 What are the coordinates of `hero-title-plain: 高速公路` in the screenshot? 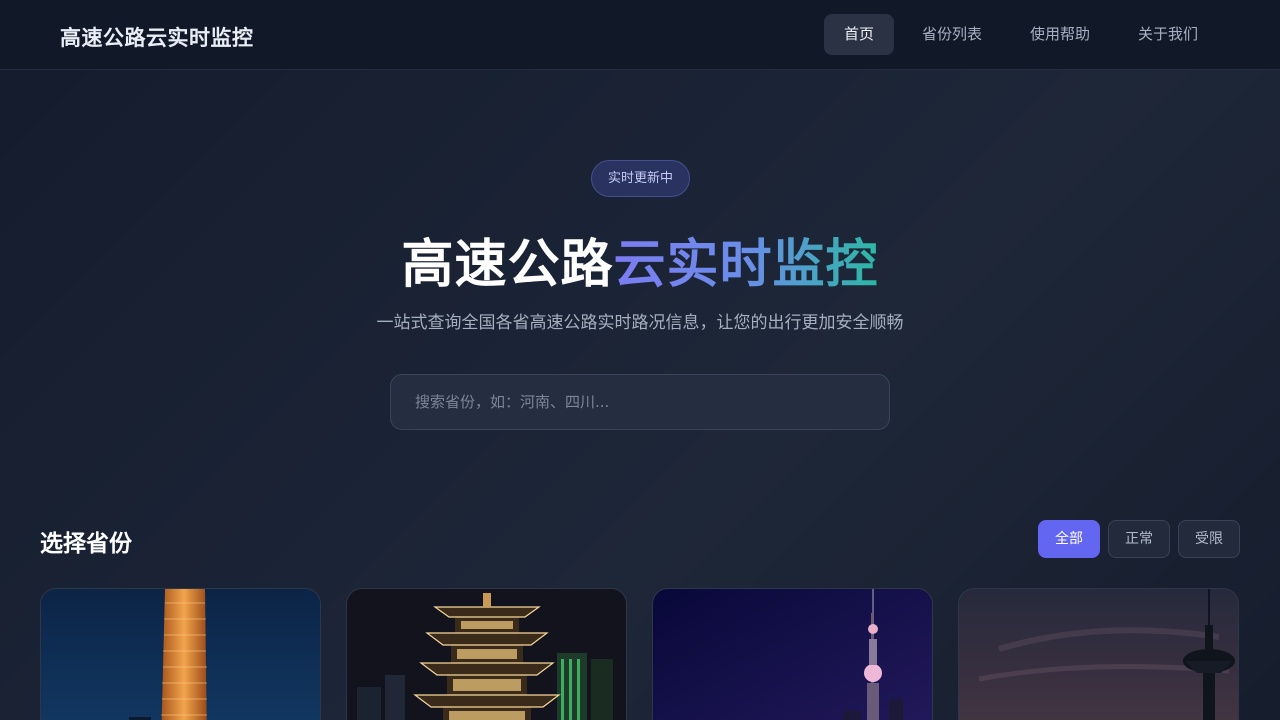 It's located at (507, 265).